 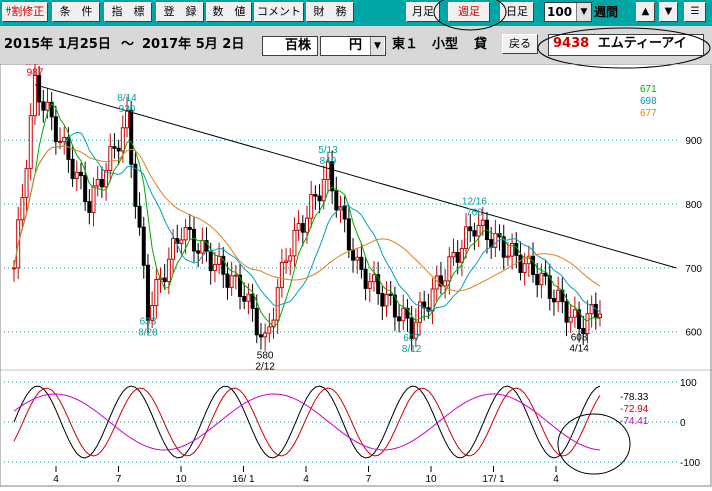 What do you see at coordinates (411, 338) in the screenshot?
I see `pivot-label: 607` at bounding box center [411, 338].